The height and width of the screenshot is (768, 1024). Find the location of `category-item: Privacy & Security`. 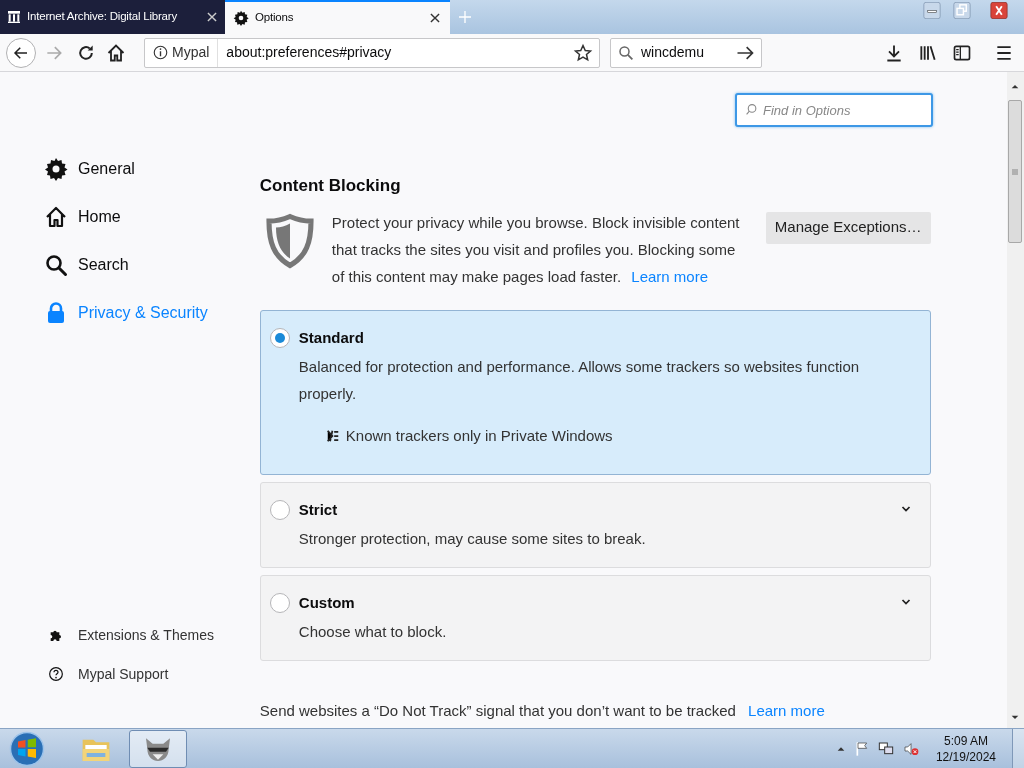

category-item: Privacy & Security is located at coordinates (152, 313).